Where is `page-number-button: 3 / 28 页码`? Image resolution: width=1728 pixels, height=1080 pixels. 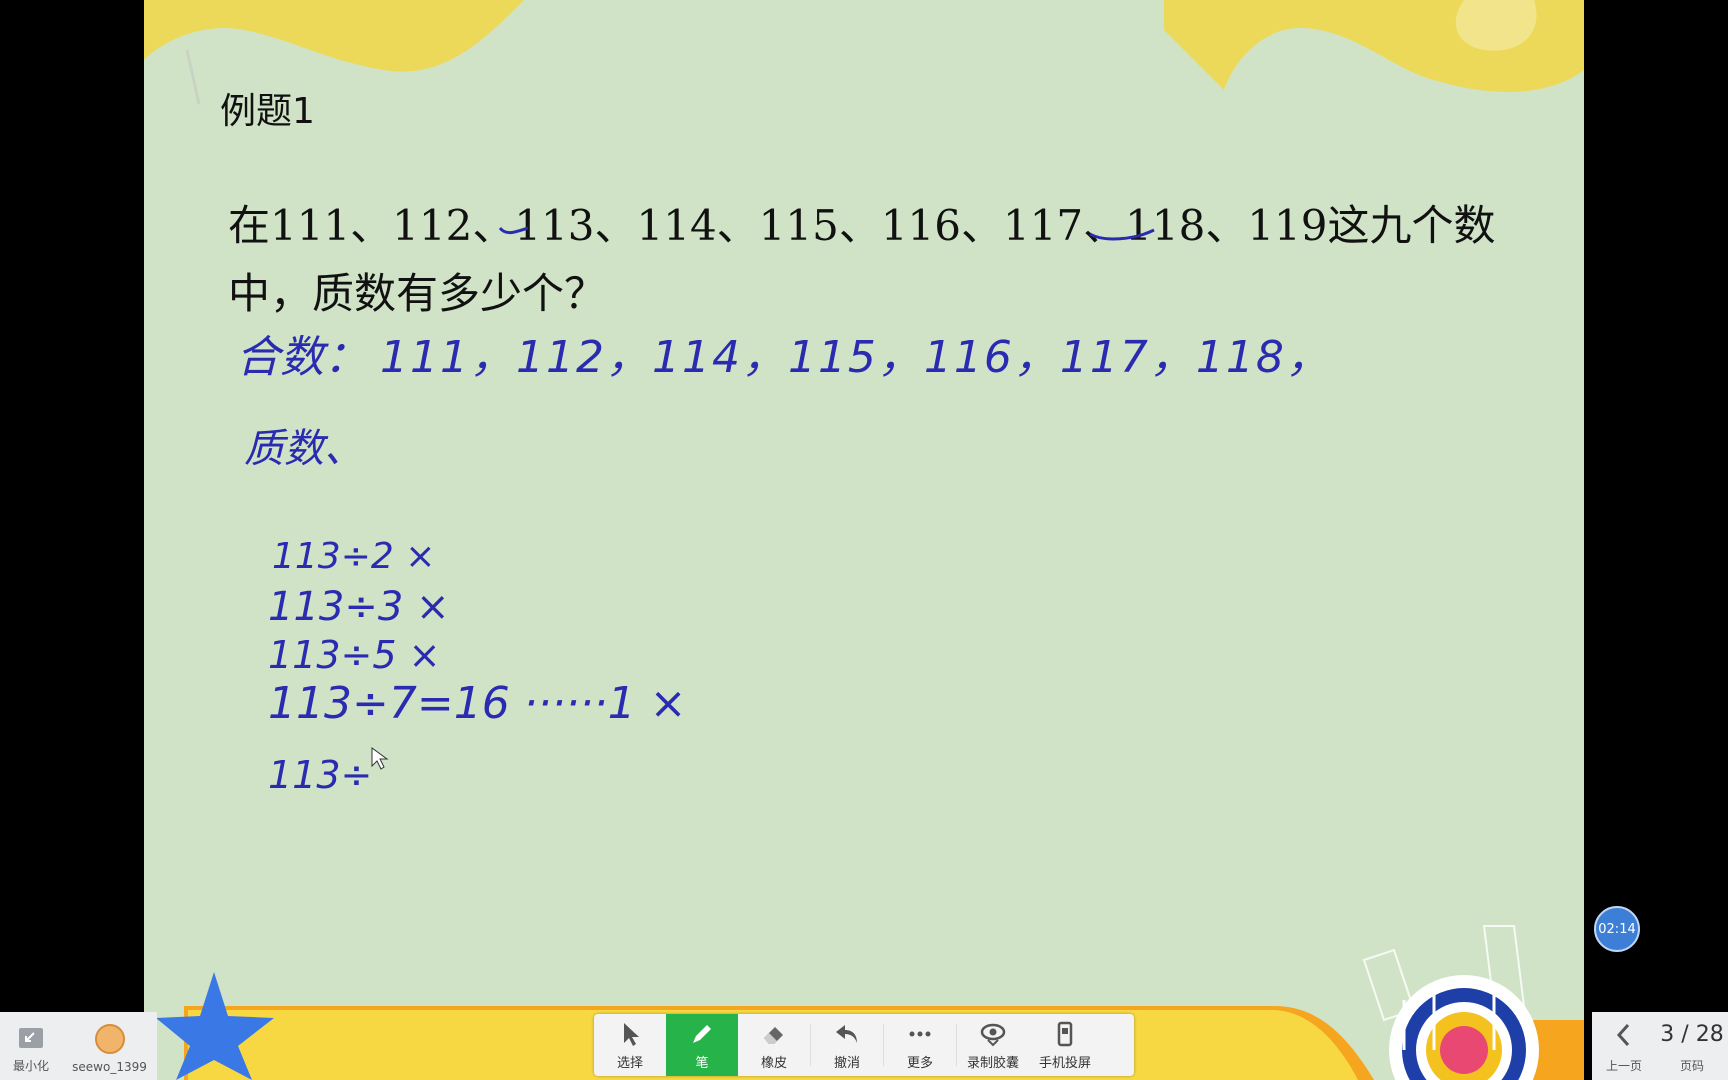
page-number-button: 3 / 28 页码 is located at coordinates (1692, 1046).